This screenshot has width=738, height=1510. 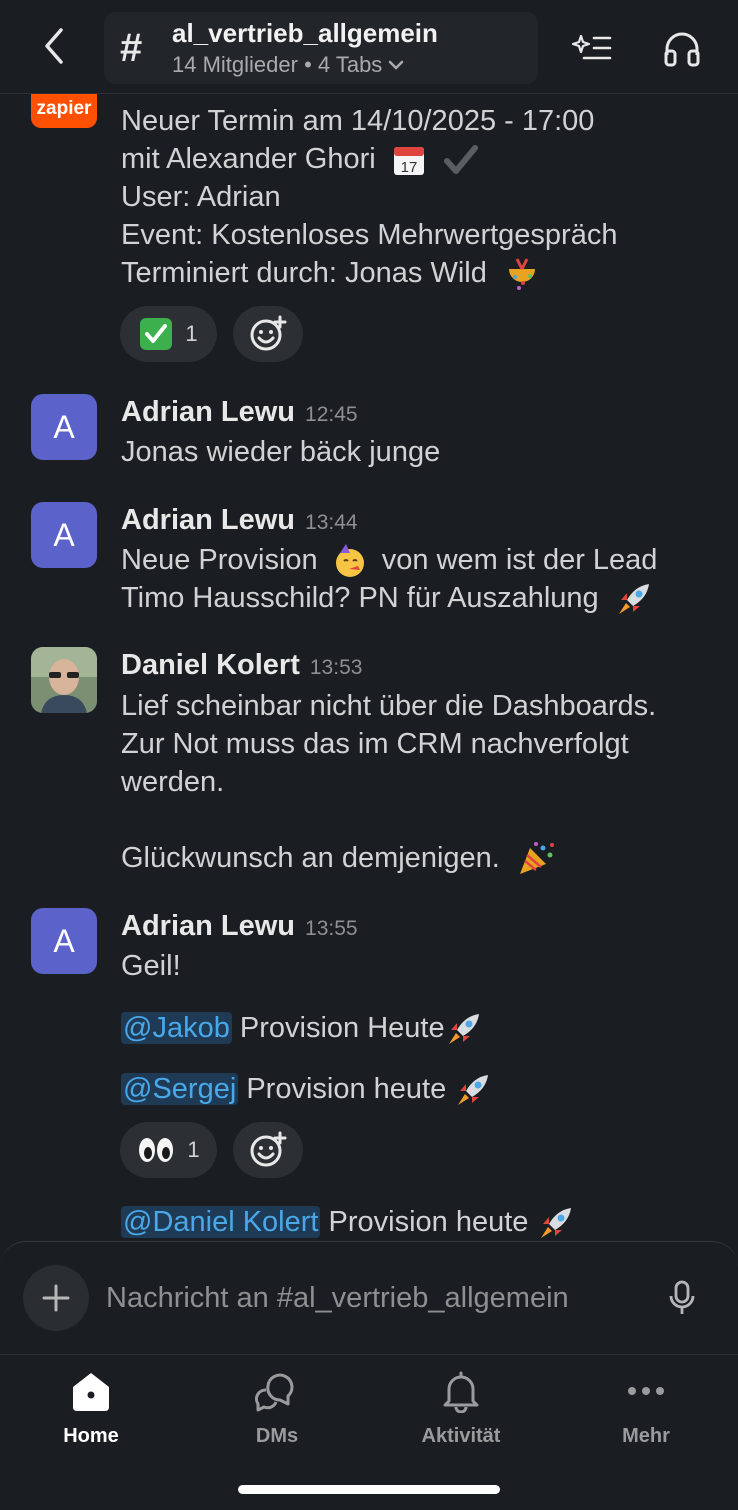 I want to click on message-header: Adrian Lewu 13:44, so click(x=239, y=520).